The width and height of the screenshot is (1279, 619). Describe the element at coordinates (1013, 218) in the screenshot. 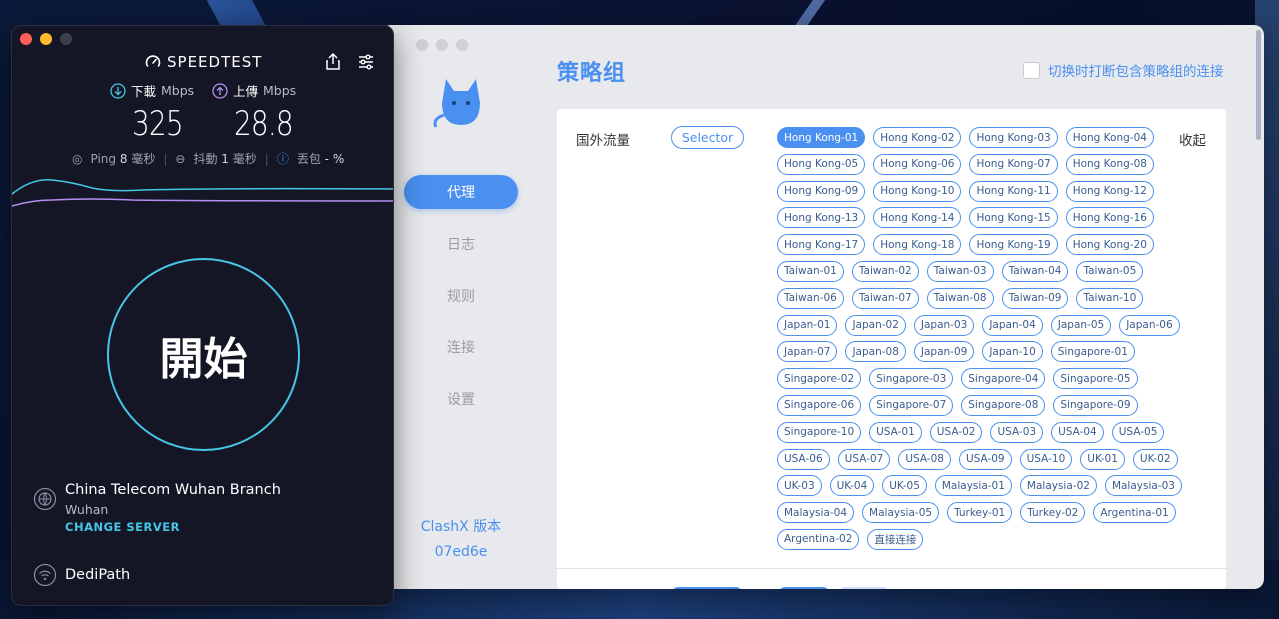

I see `proxy-chip: Hong Kong-15` at that location.